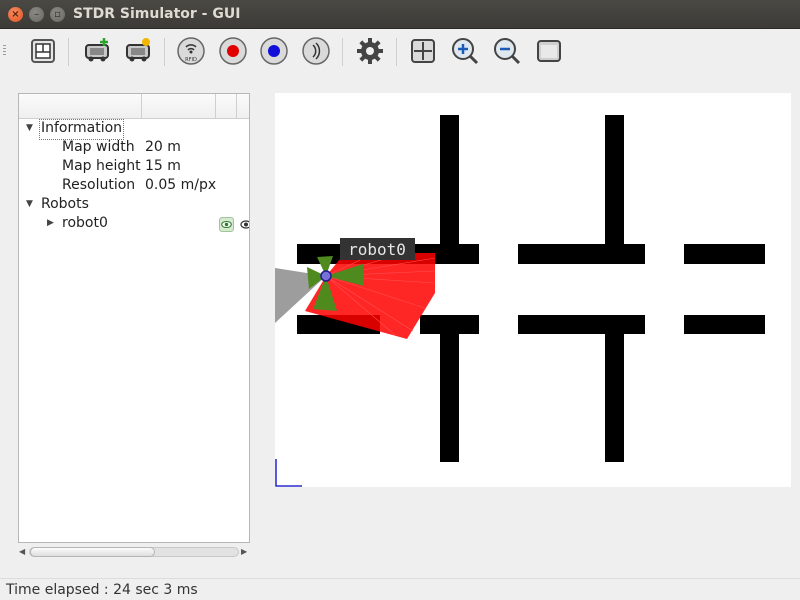  I want to click on tree-item-information: Information, so click(81, 129).